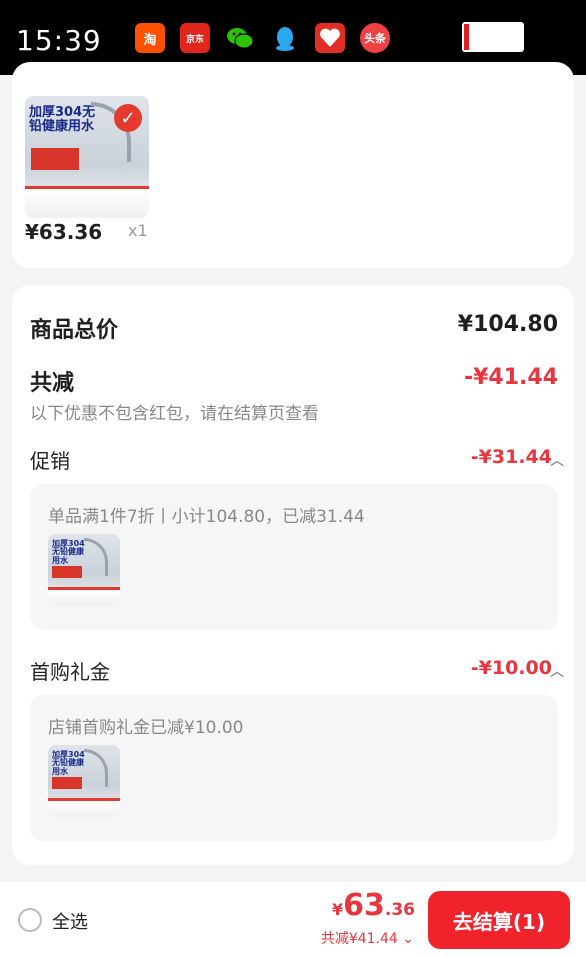  Describe the element at coordinates (511, 668) in the screenshot. I see `first-purchase-value: -¥10.00` at that location.